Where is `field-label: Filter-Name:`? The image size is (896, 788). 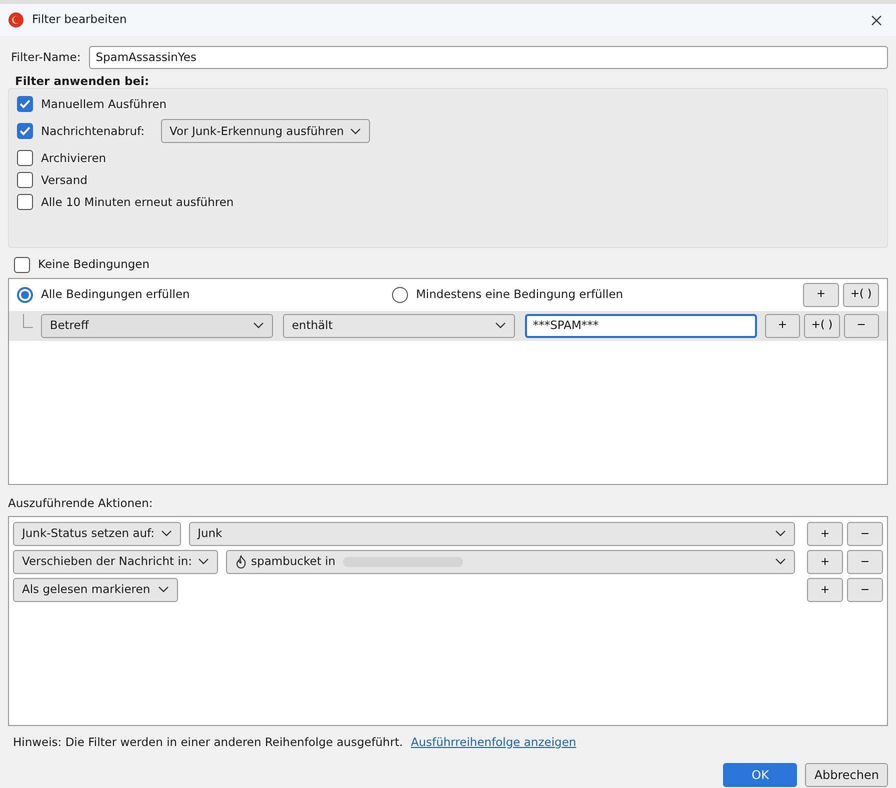
field-label: Filter-Name: is located at coordinates (46, 57).